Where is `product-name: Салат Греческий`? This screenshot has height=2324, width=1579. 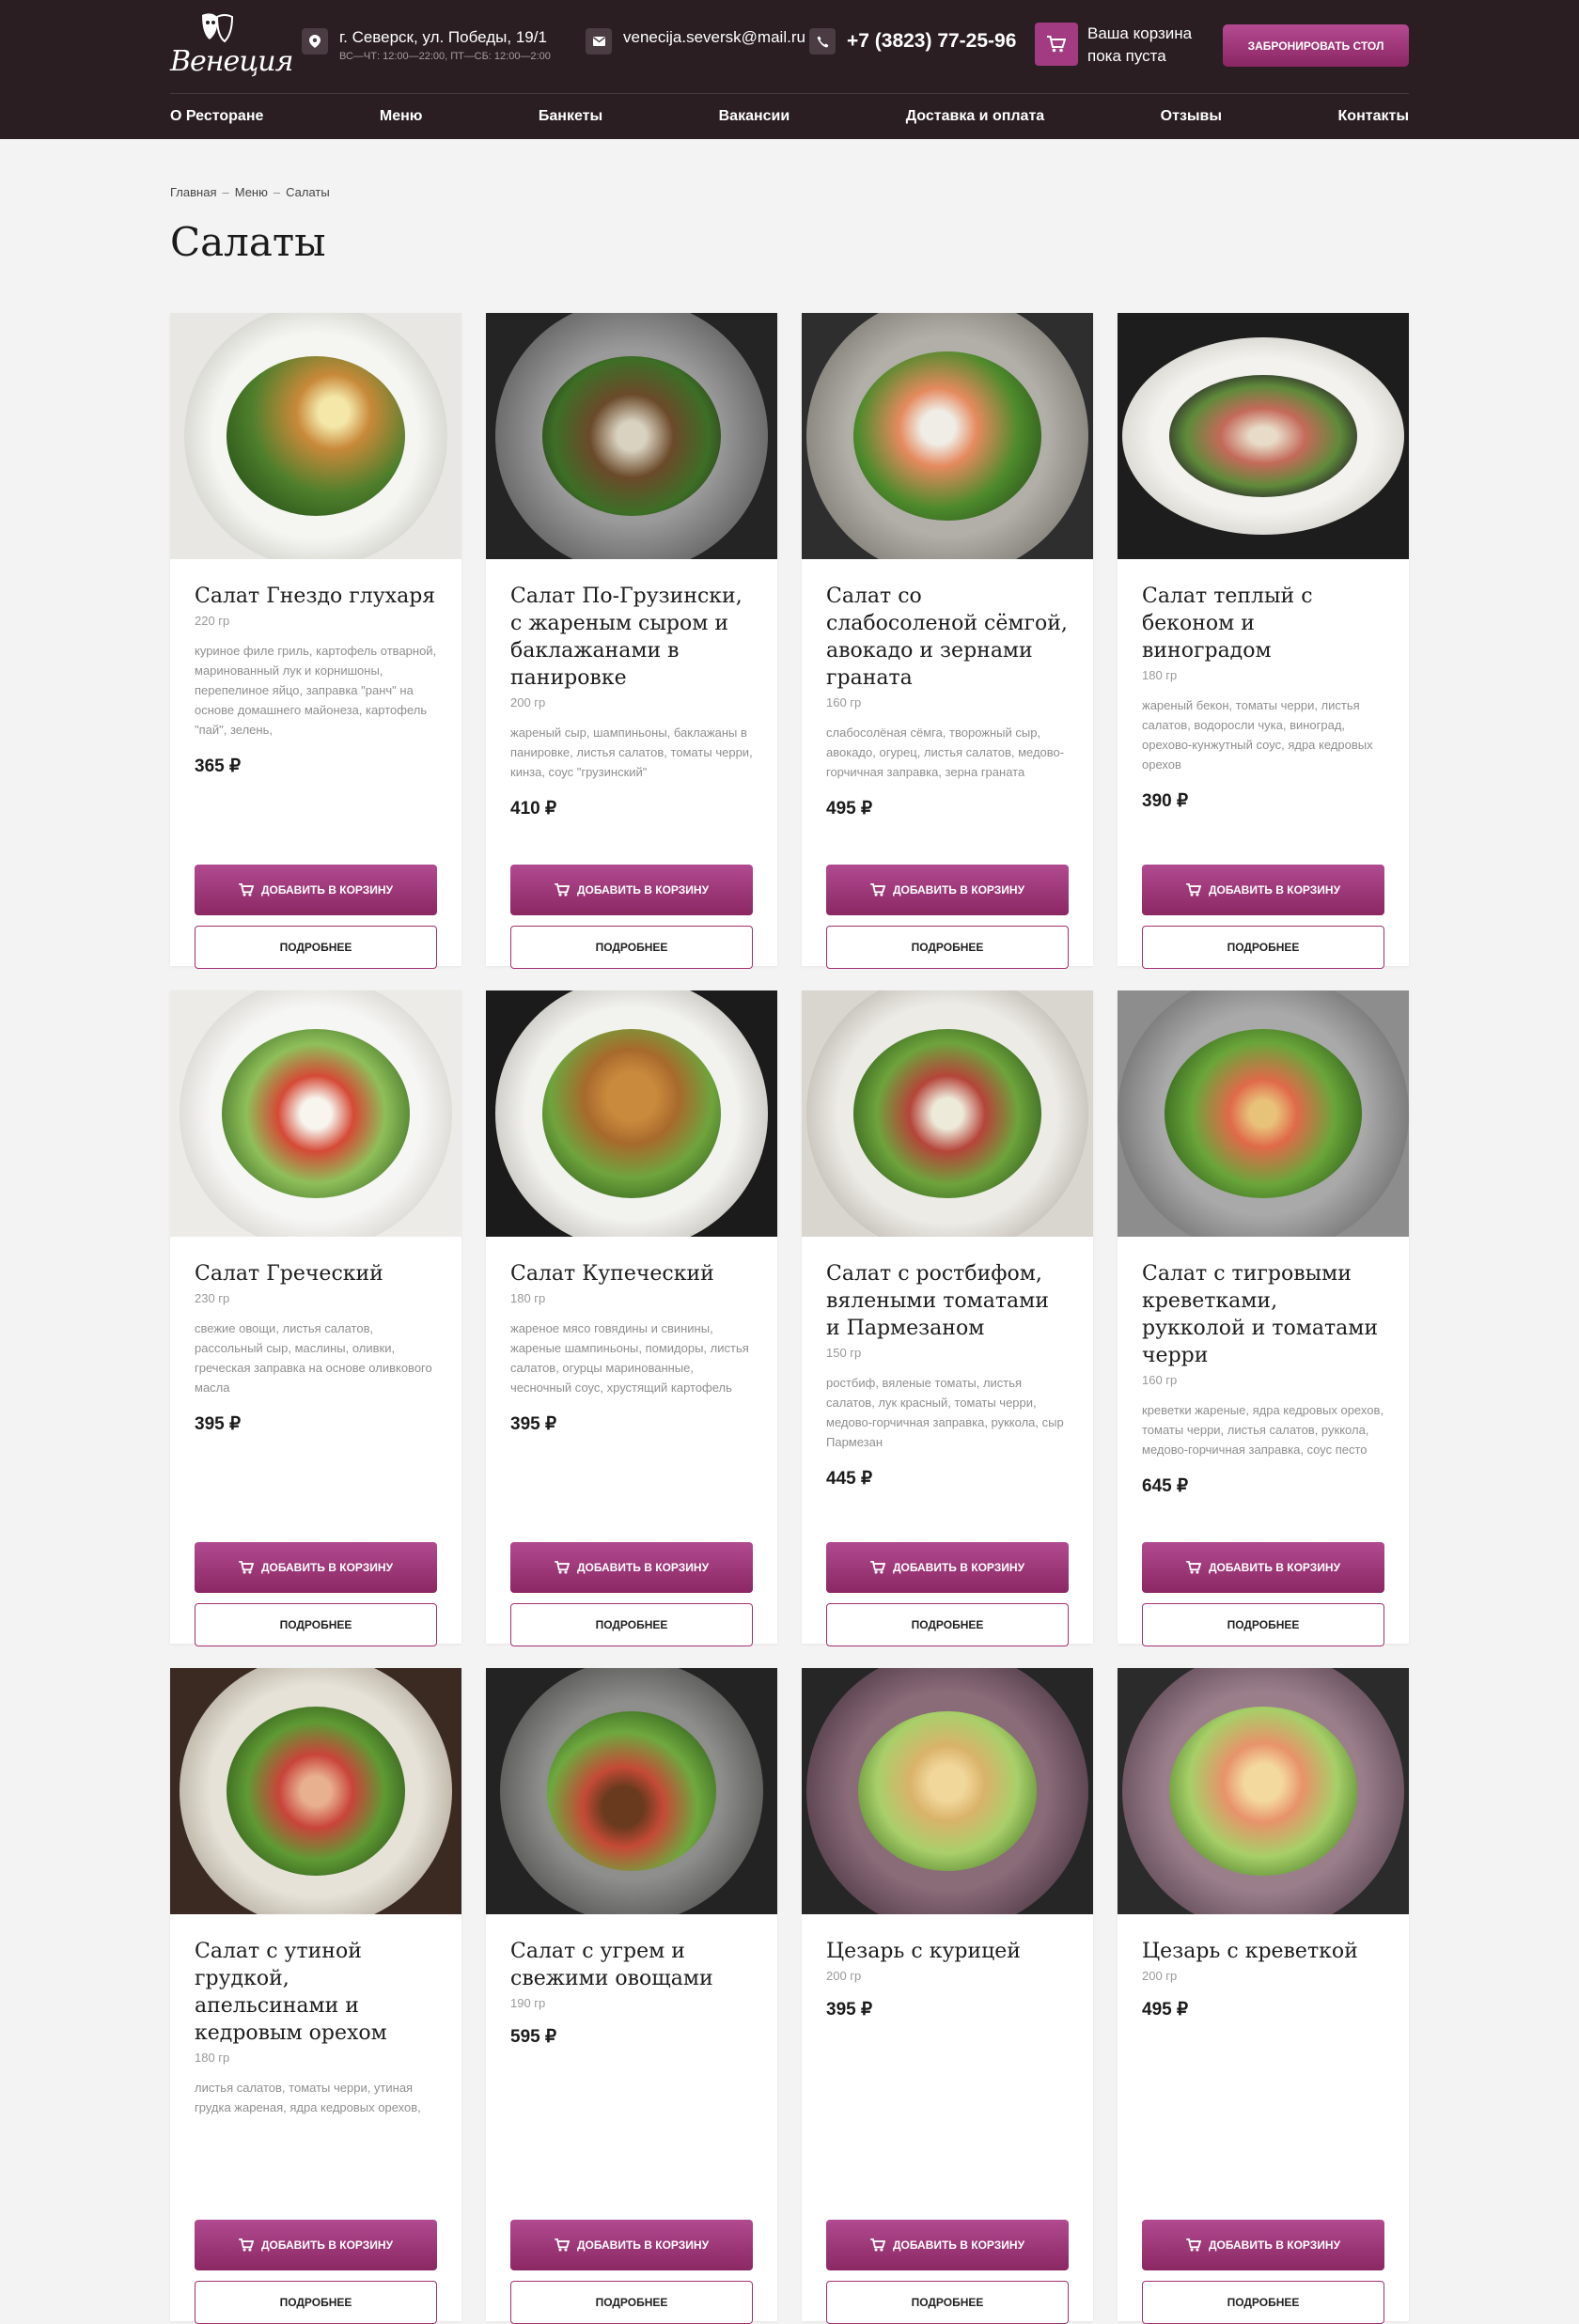 product-name: Салат Греческий is located at coordinates (316, 1273).